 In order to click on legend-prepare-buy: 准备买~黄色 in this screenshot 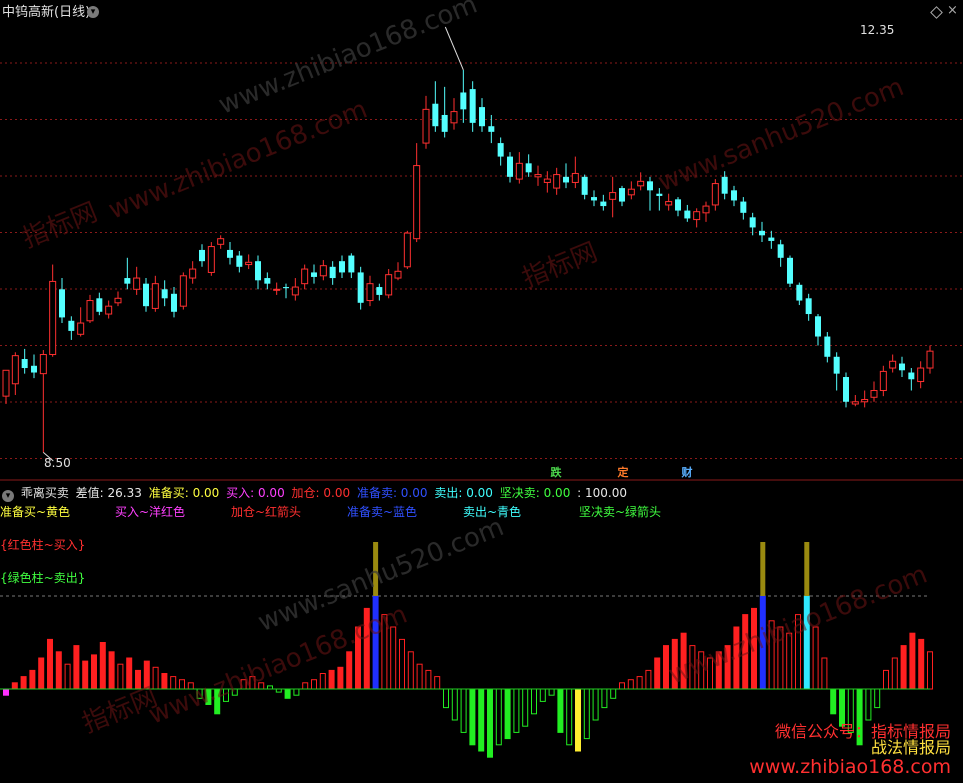, I will do `click(35, 512)`.